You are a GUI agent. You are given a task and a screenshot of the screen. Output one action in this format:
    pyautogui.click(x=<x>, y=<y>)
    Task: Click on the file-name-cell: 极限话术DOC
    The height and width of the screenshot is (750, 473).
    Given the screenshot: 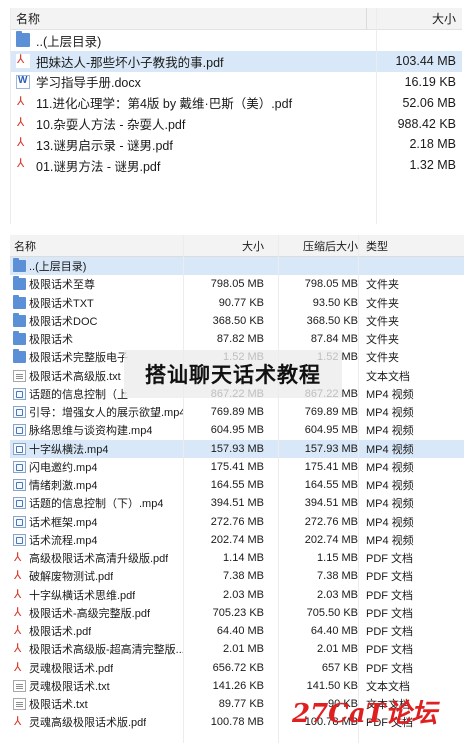 What is the action you would take?
    pyautogui.click(x=97, y=320)
    